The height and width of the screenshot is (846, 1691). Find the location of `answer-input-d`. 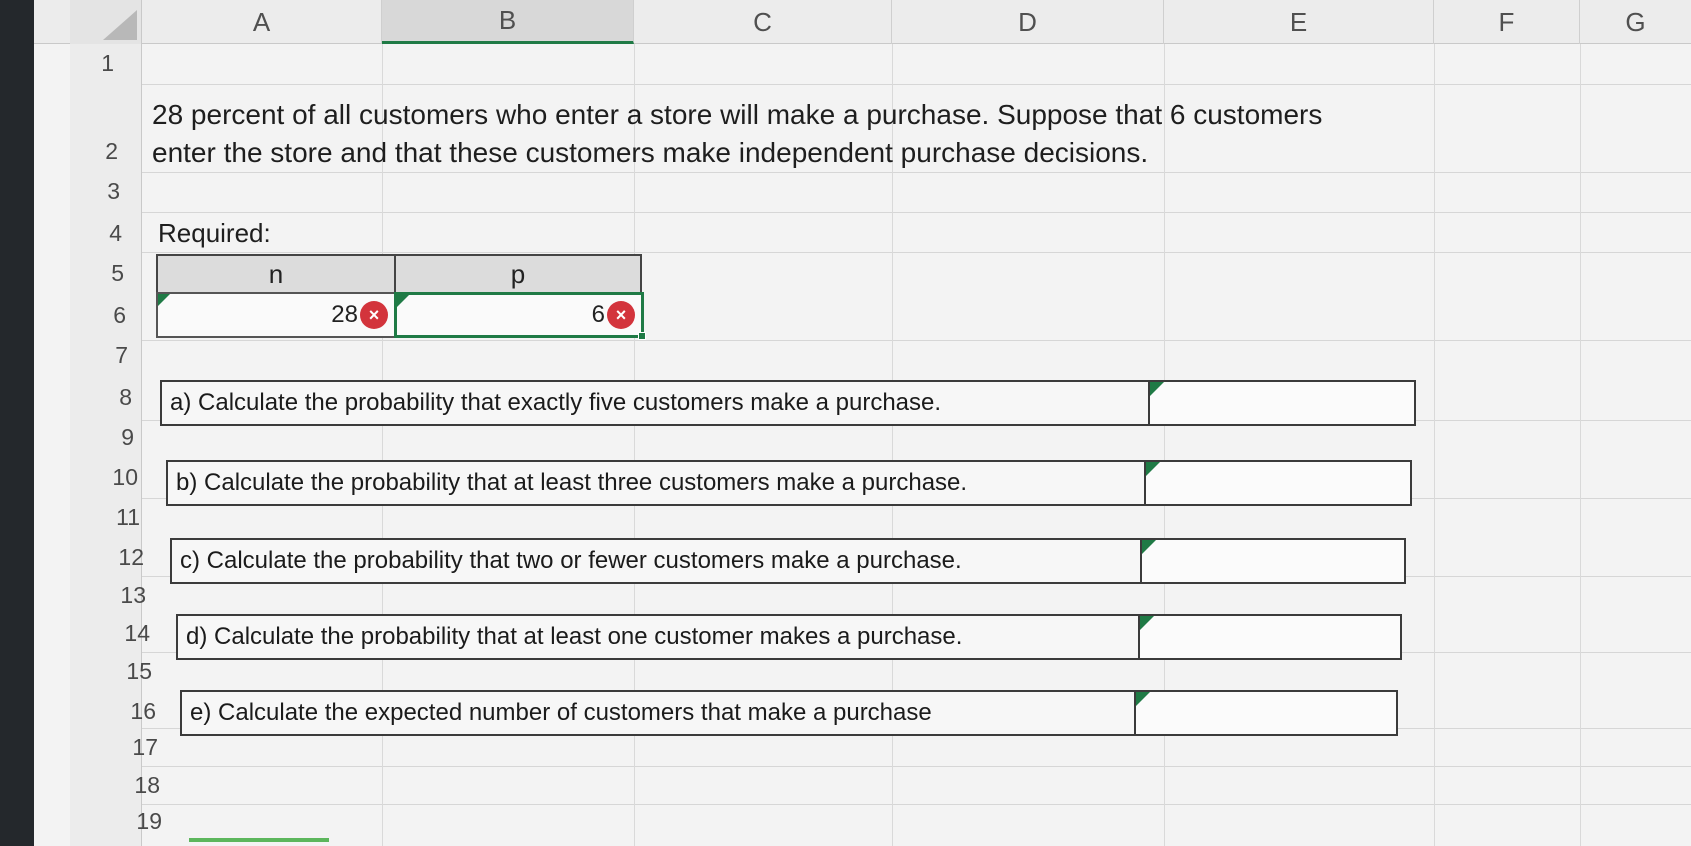

answer-input-d is located at coordinates (1270, 637).